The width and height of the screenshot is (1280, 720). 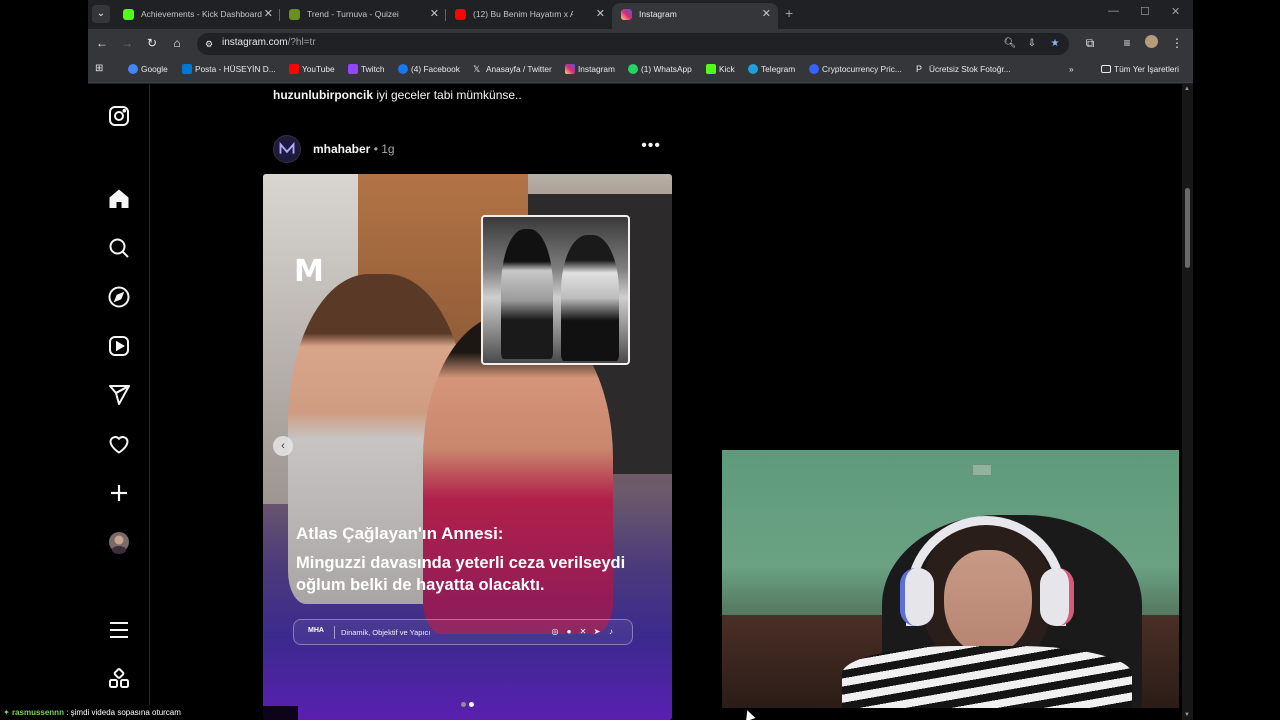 I want to click on site-info-icon: ⚙, so click(x=209, y=44).